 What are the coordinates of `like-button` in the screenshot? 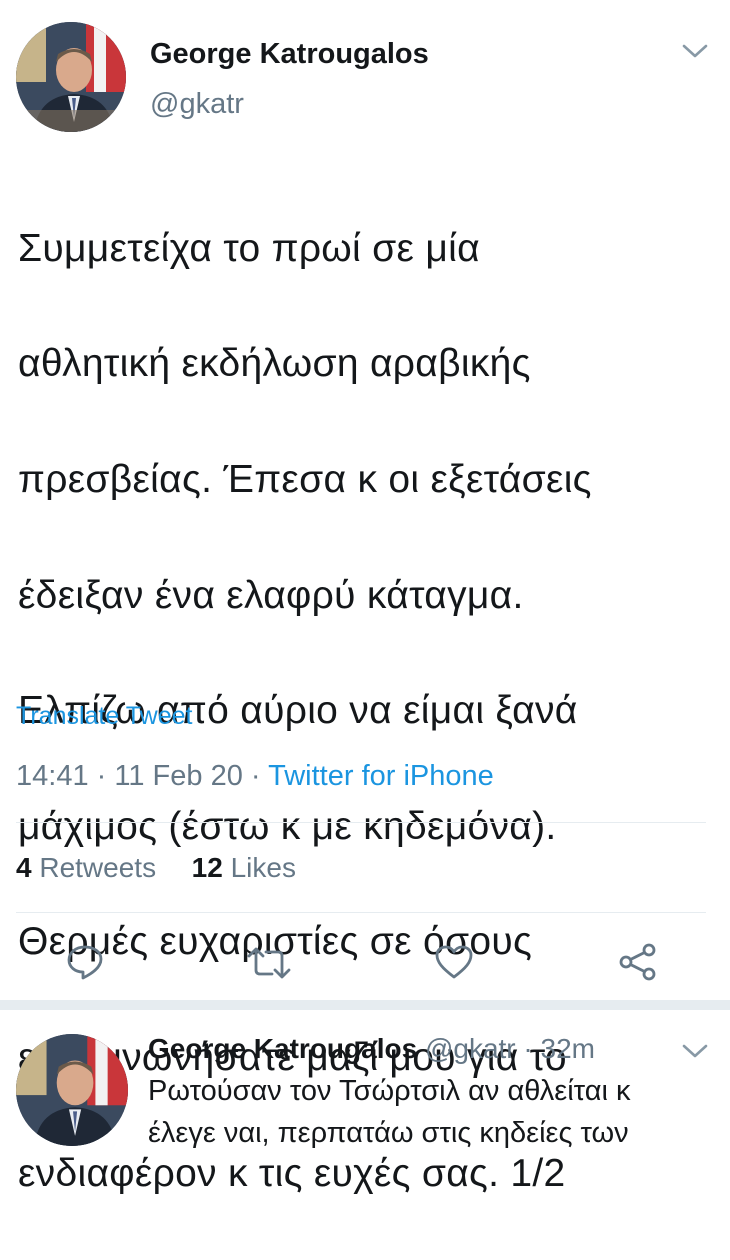 It's located at (454, 962).